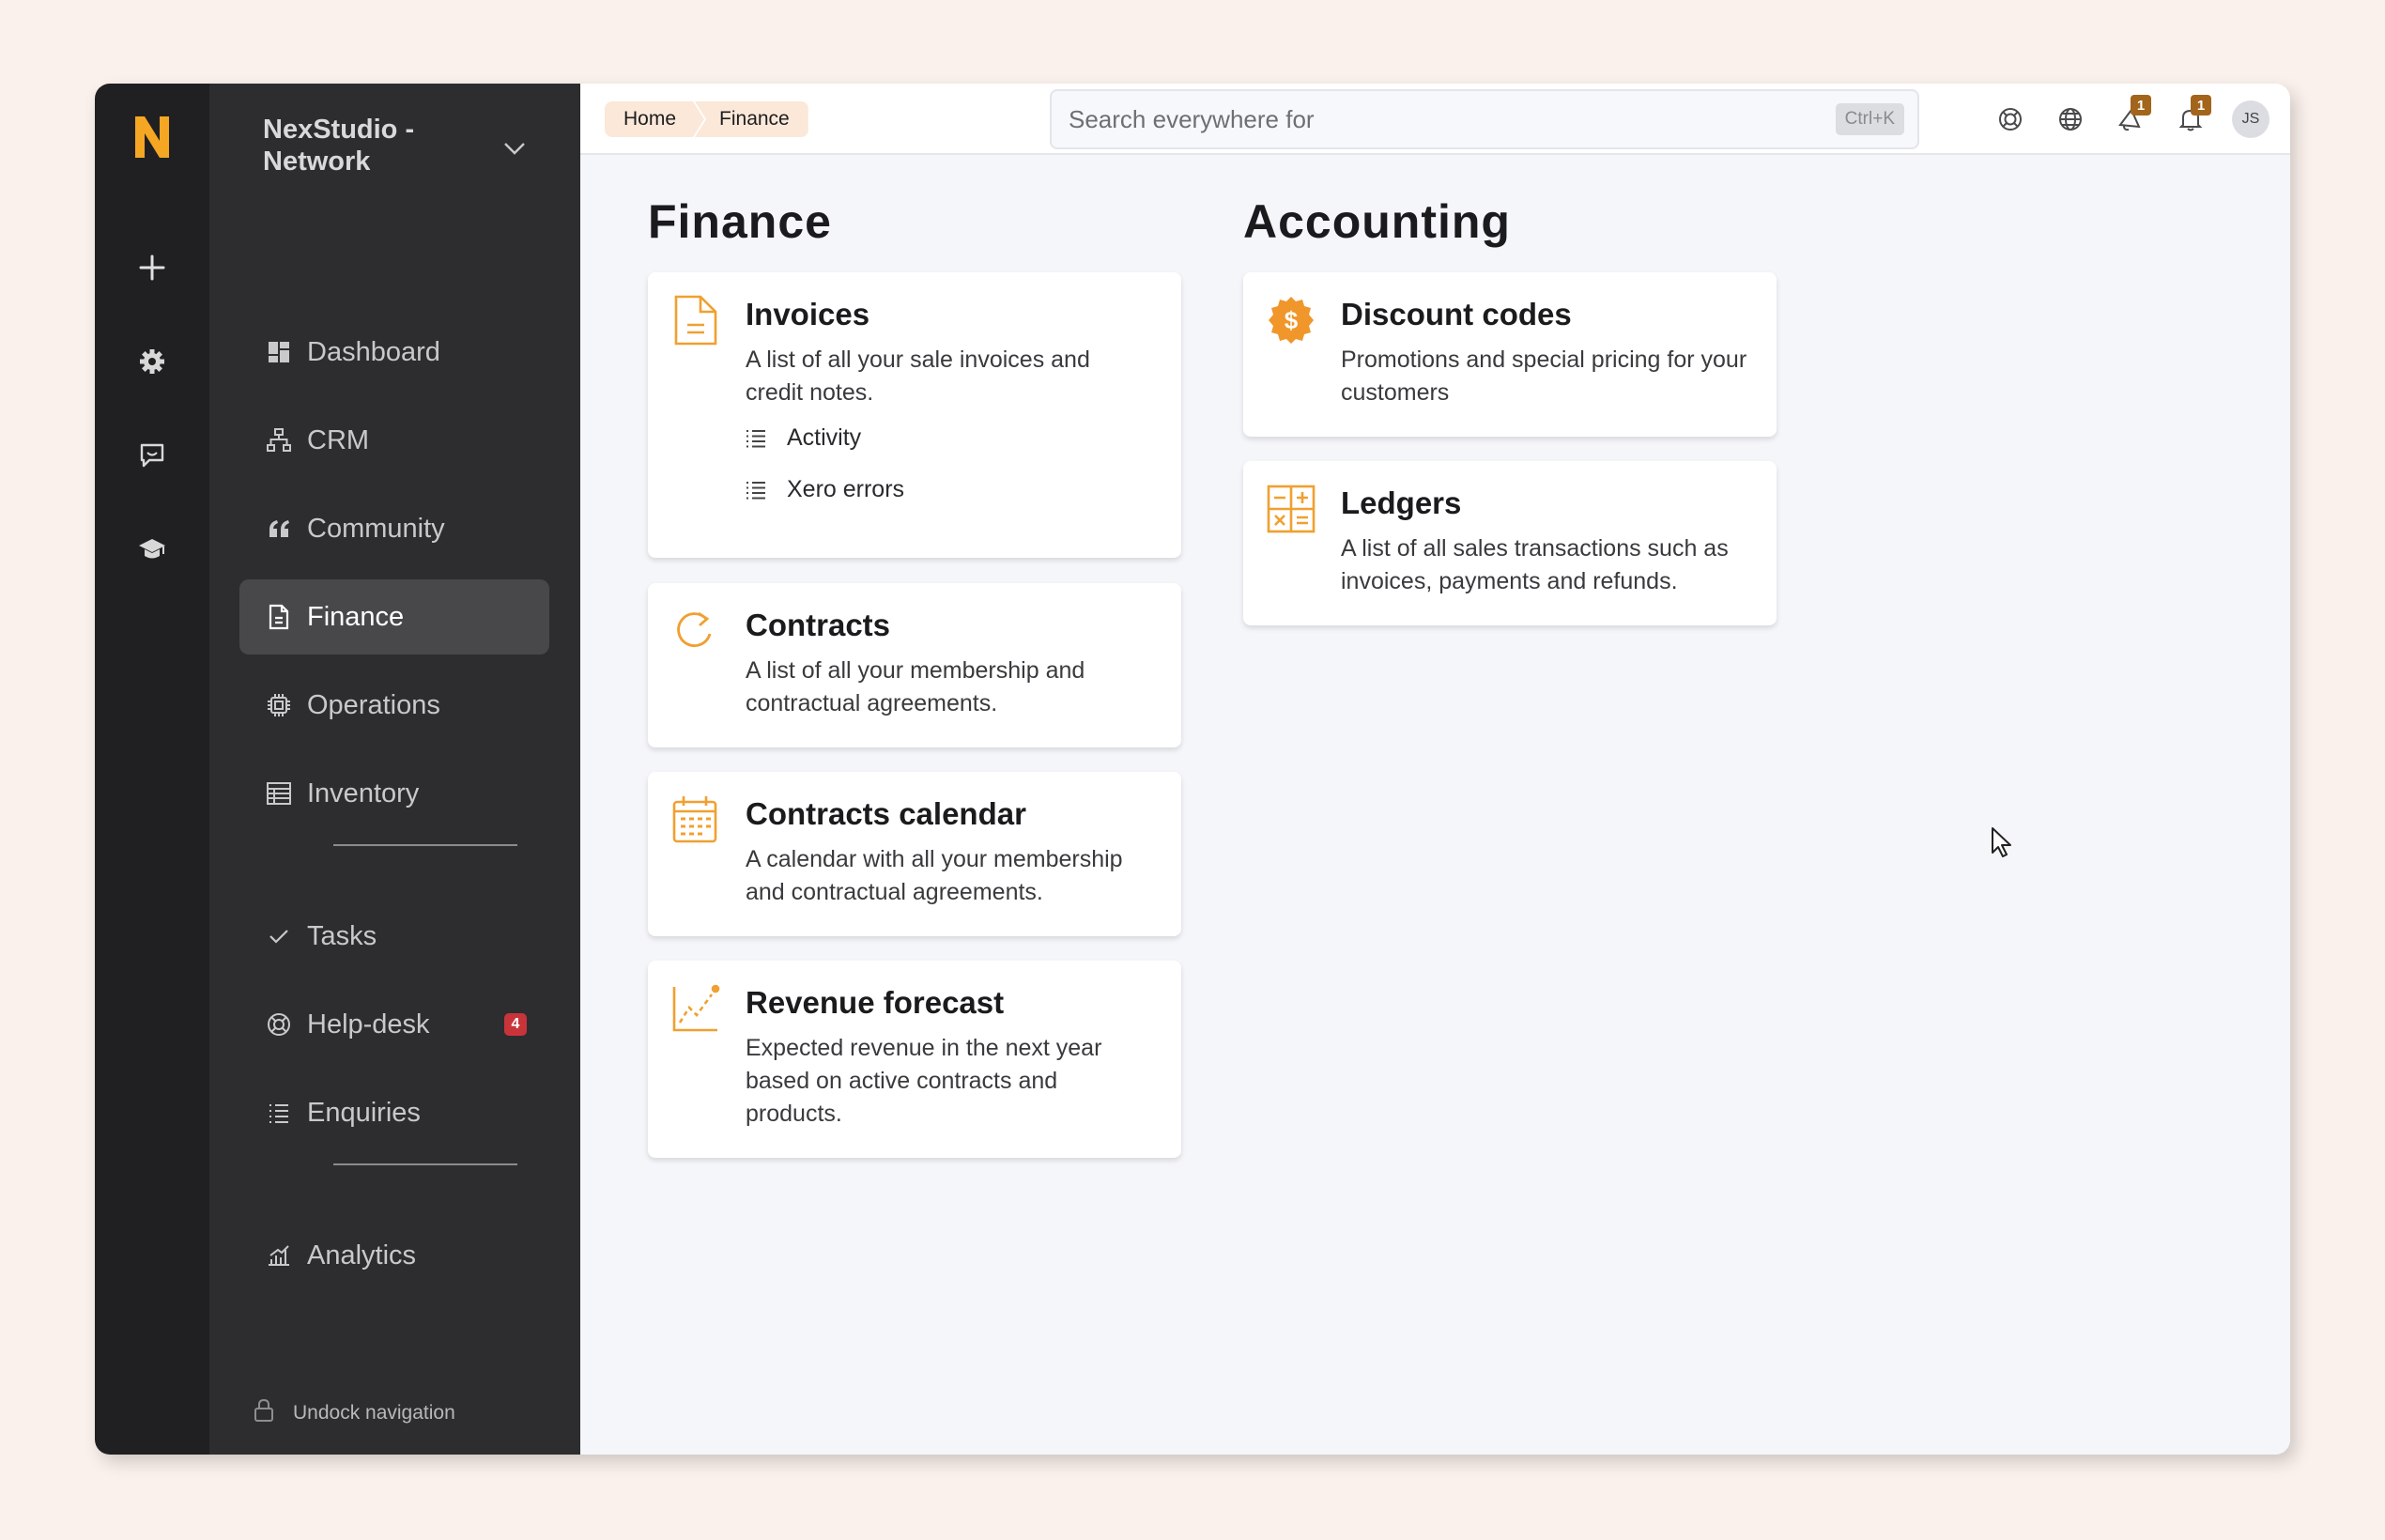 This screenshot has height=1540, width=2385. Describe the element at coordinates (394, 705) in the screenshot. I see `sidebar-item-operations: Operations` at that location.